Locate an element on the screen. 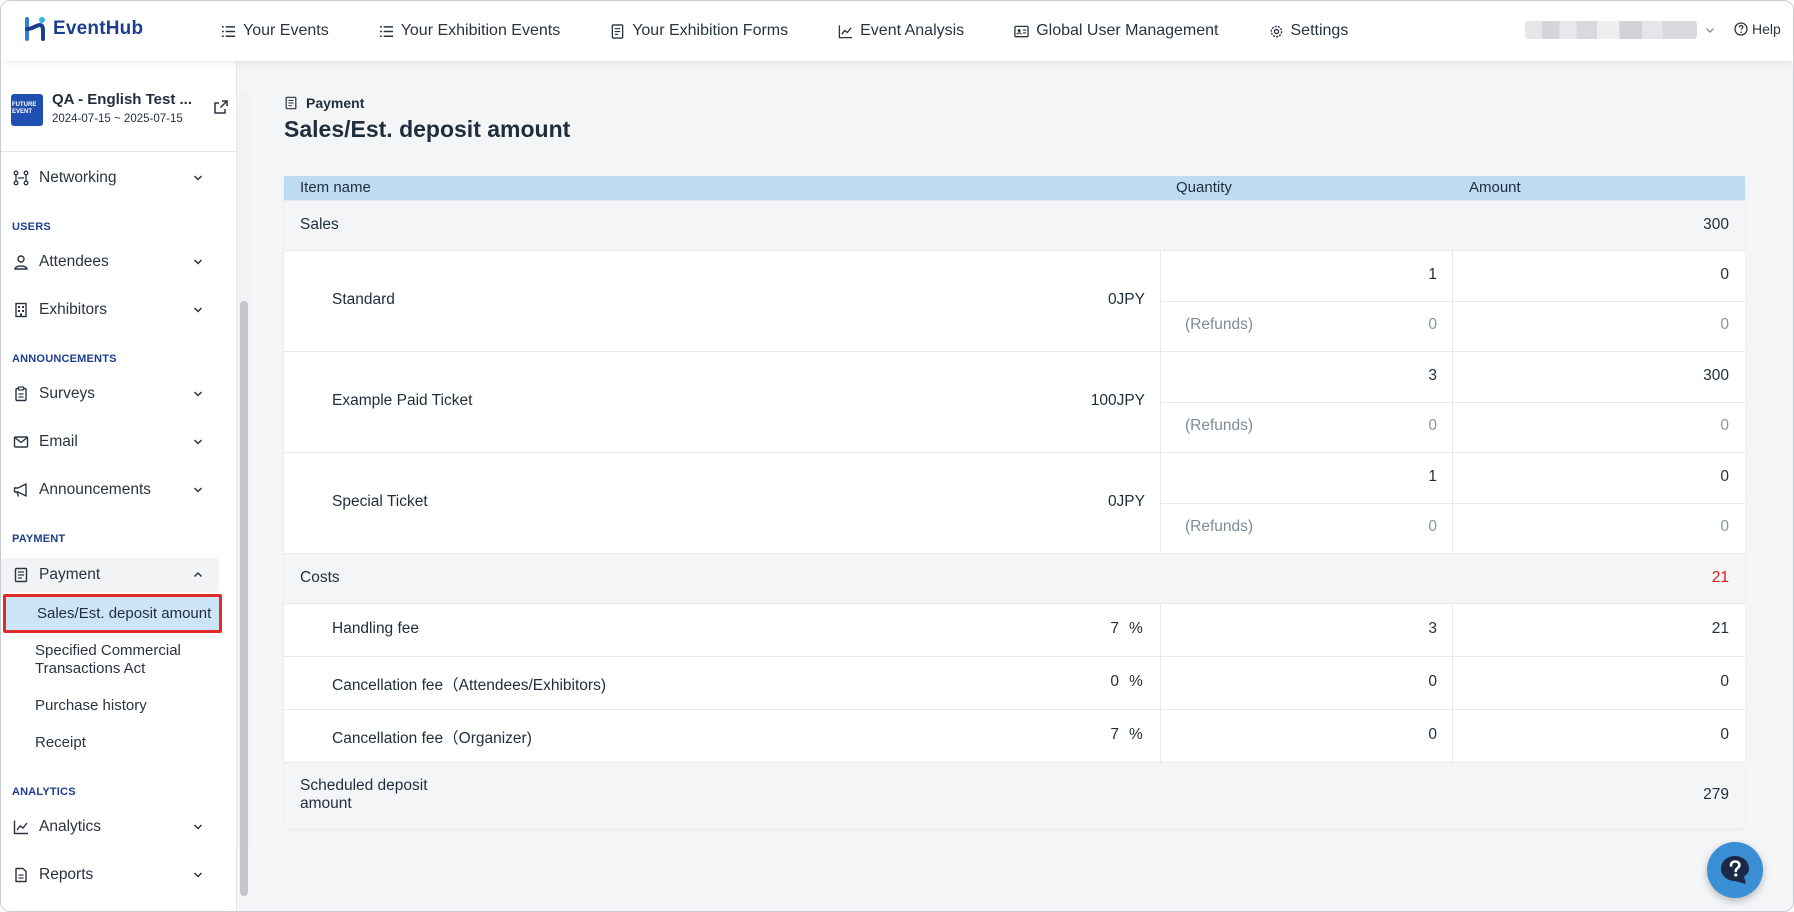  nav-your-events: Your Events is located at coordinates (275, 31).